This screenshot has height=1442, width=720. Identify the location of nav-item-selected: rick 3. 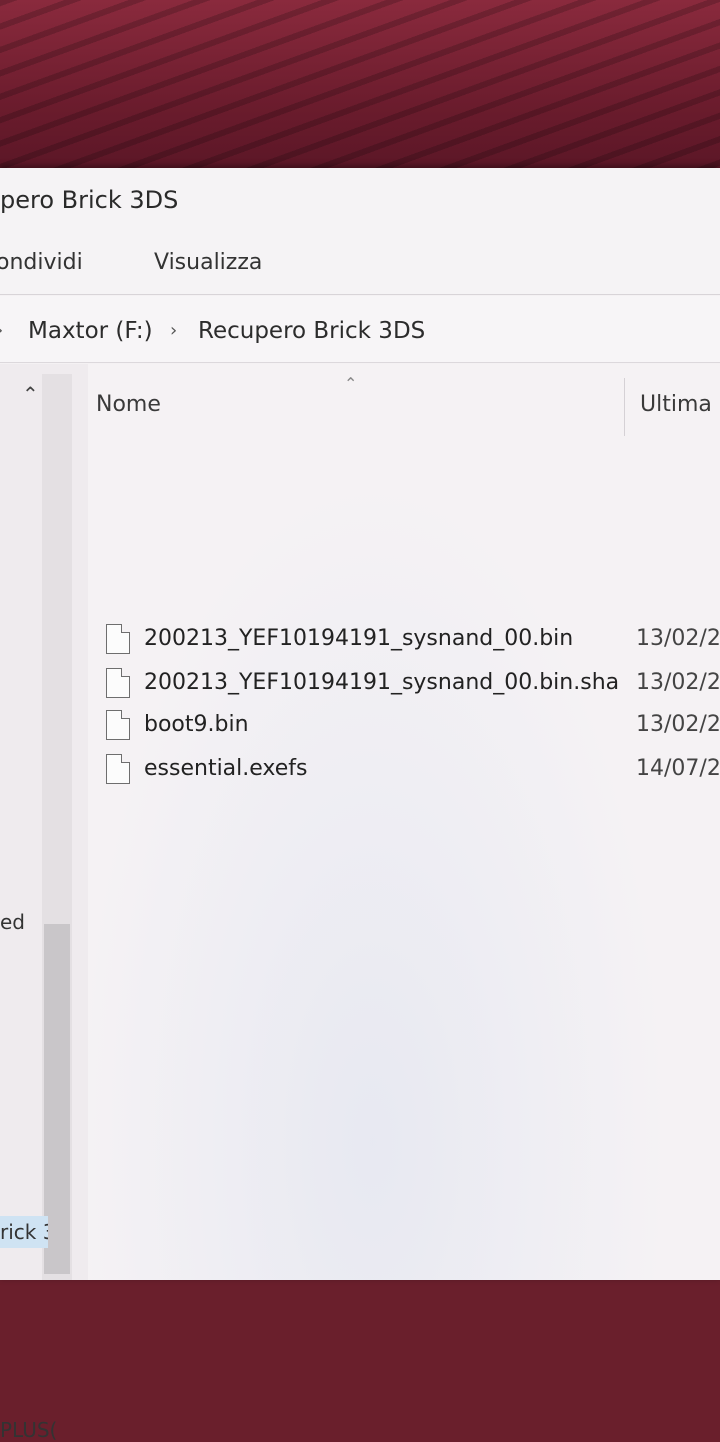
(24, 1232).